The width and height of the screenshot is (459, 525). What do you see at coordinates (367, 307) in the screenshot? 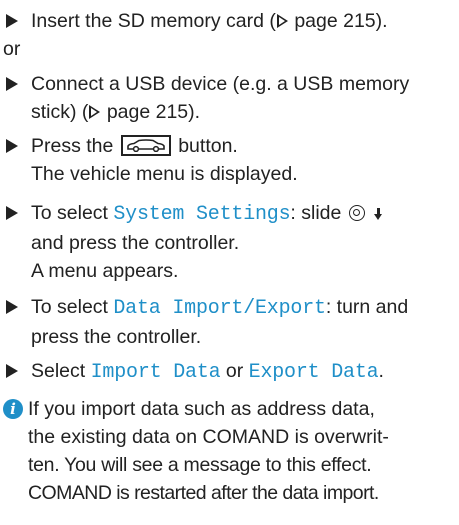
I see `step-text: : turn and` at bounding box center [367, 307].